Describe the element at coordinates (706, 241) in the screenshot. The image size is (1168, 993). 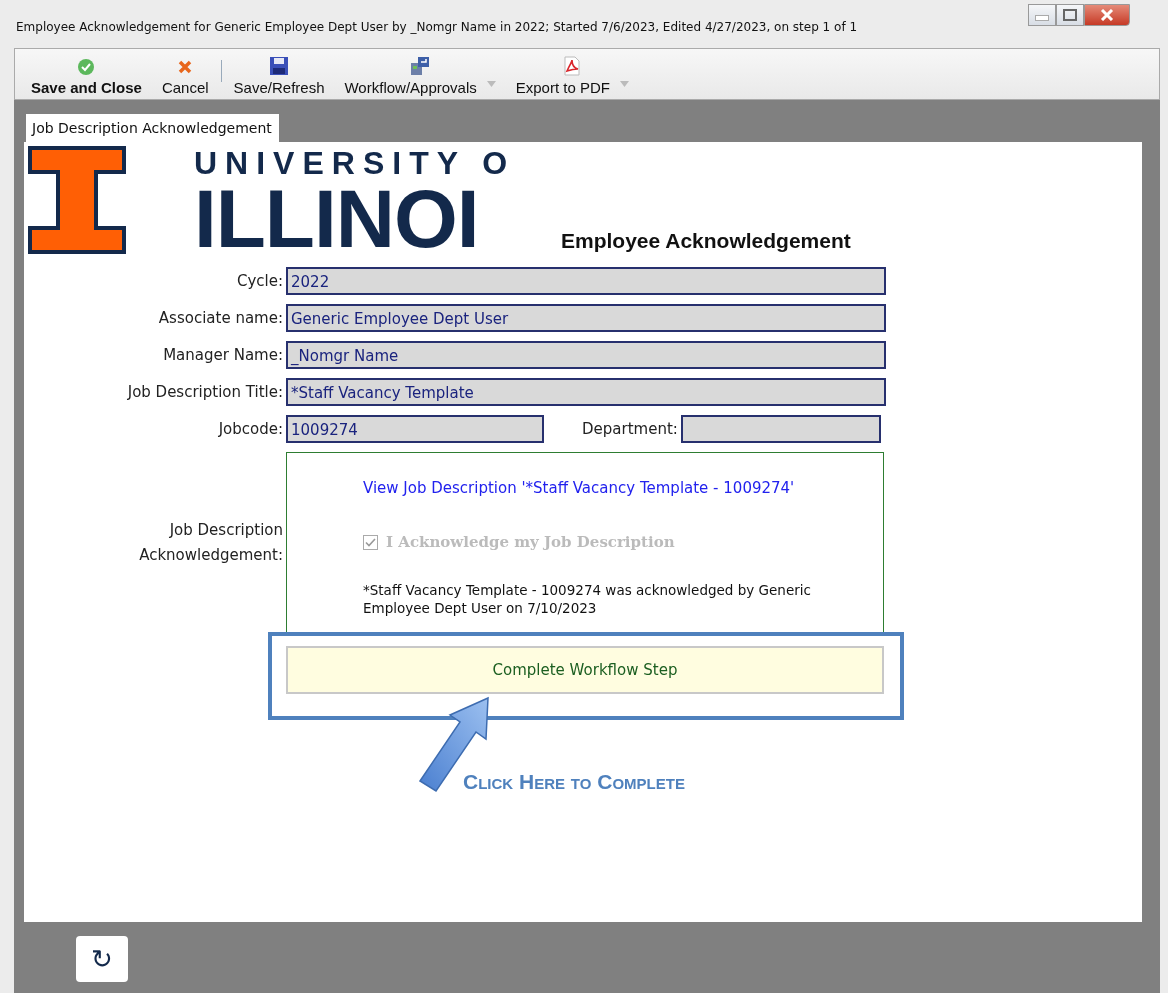
I see `form-heading: Employee Acknowledgement` at that location.